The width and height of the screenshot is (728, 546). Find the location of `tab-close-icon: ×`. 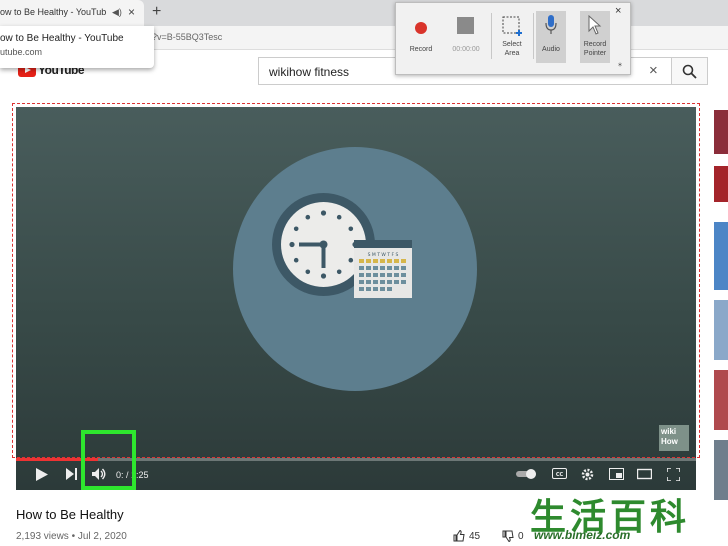

tab-close-icon: × is located at coordinates (131, 12).